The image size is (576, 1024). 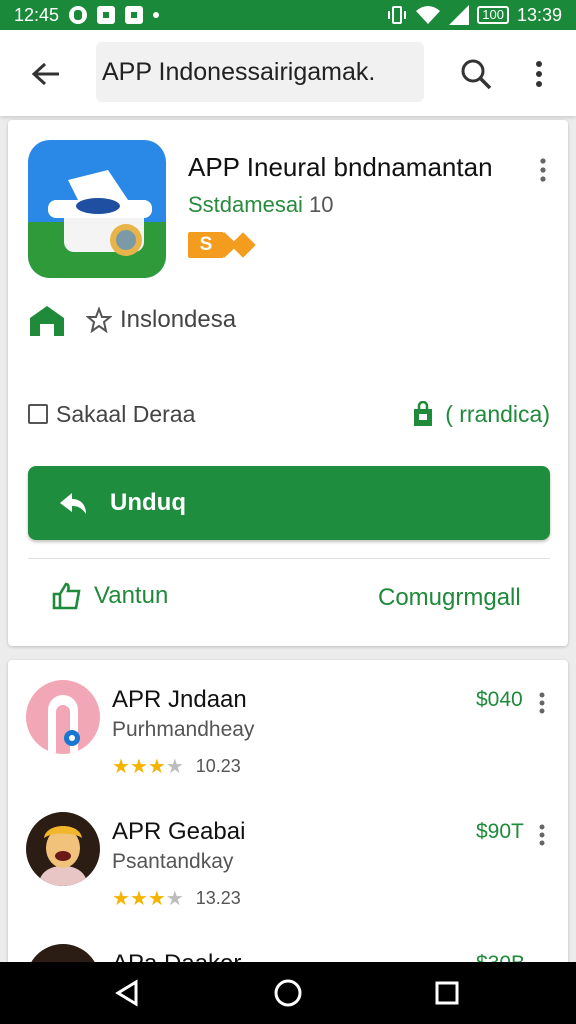 I want to click on nav-home-button, so click(x=288, y=993).